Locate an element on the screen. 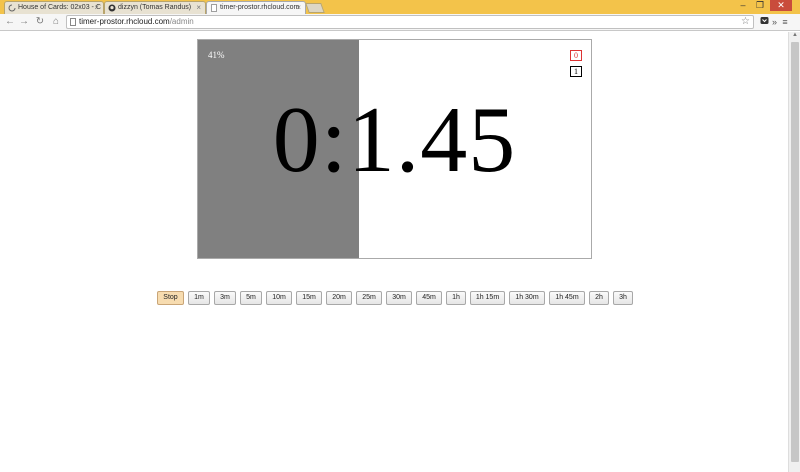 Image resolution: width=800 pixels, height=472 pixels. preset-10m-button: 10m is located at coordinates (279, 298).